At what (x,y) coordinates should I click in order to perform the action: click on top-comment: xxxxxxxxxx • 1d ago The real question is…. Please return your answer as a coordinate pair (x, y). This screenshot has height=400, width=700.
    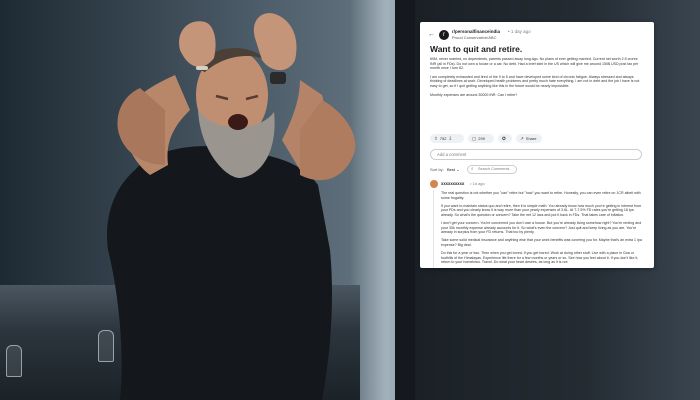
    Looking at the image, I should click on (537, 224).